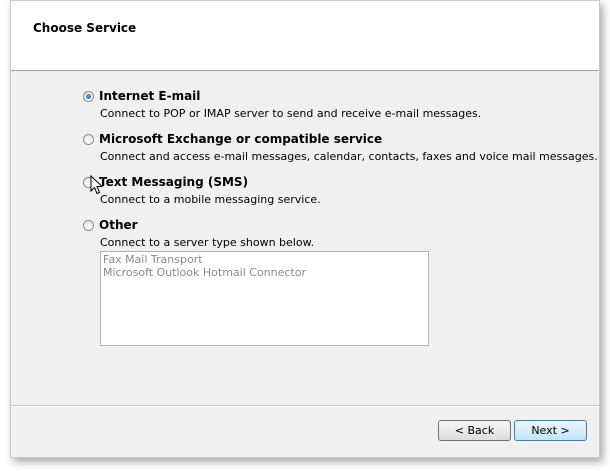  I want to click on back-button: < Back, so click(474, 430).